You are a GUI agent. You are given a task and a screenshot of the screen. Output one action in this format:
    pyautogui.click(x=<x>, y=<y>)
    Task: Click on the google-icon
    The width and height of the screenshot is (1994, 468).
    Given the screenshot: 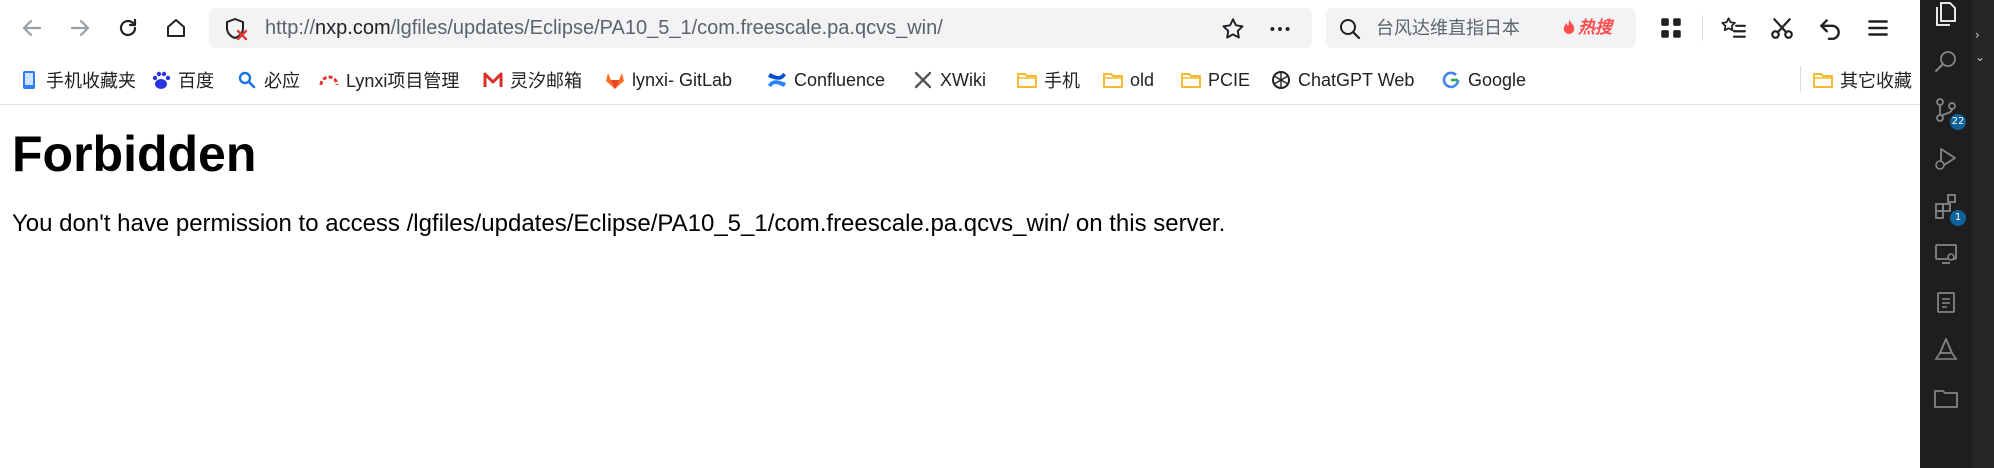 What is the action you would take?
    pyautogui.click(x=1451, y=80)
    